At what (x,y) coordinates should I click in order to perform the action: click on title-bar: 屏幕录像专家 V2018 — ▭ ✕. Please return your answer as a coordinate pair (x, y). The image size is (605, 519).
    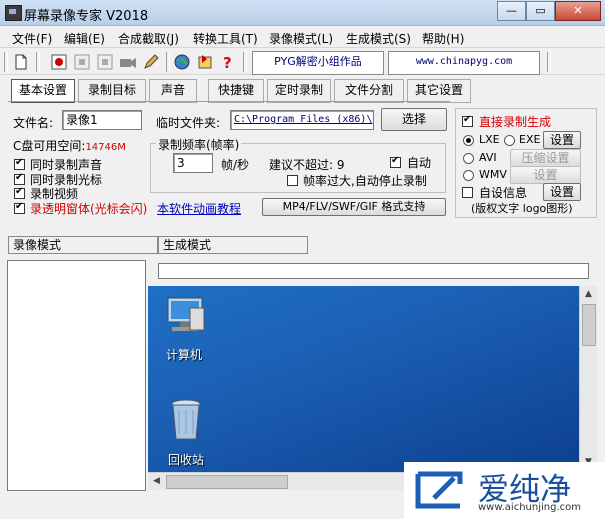
    Looking at the image, I should click on (302, 13).